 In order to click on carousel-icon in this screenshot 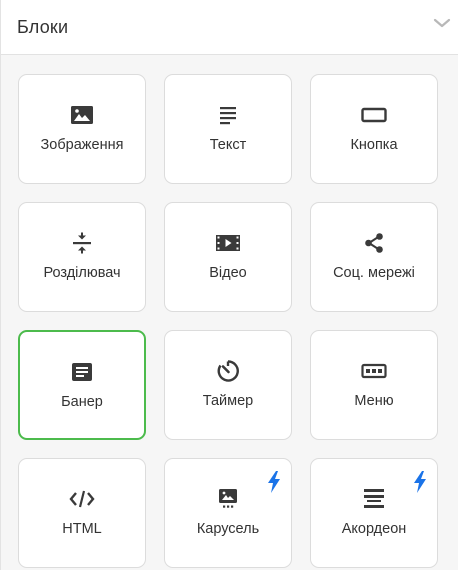, I will do `click(228, 499)`.